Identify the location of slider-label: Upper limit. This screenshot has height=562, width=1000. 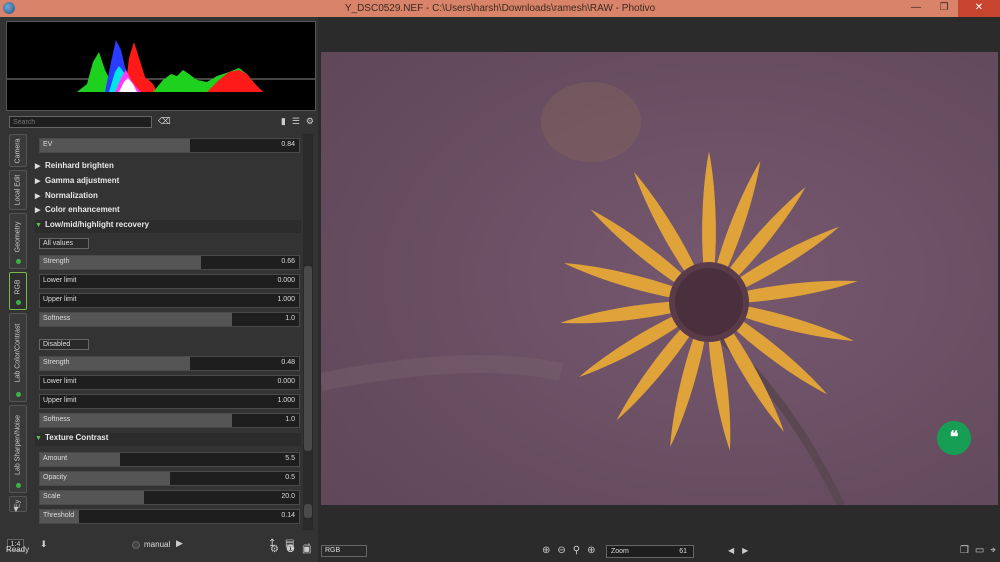
(60, 299).